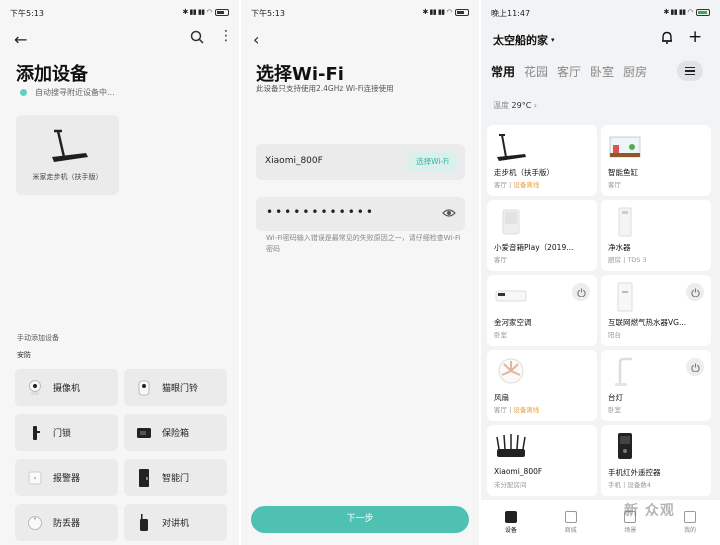  What do you see at coordinates (449, 213) in the screenshot?
I see `show-password-eye-icon` at bounding box center [449, 213].